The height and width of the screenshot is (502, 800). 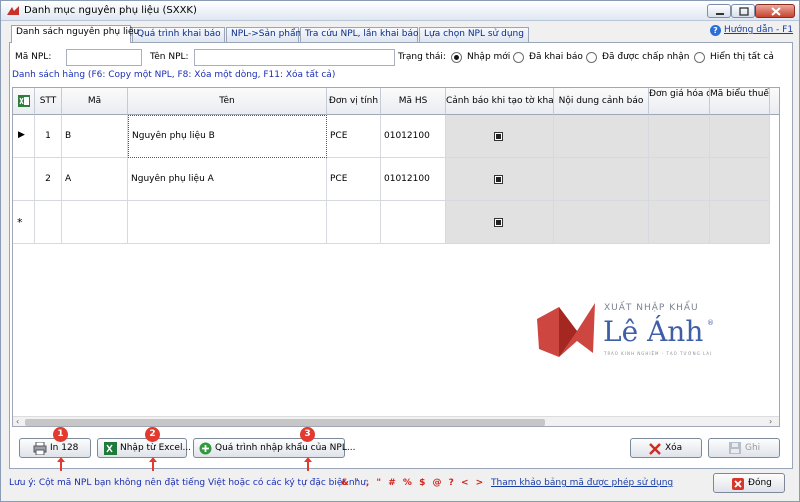 I want to click on tab-danh-sach-npl: Danh sách nguyên phụ liệu, so click(x=75, y=34).